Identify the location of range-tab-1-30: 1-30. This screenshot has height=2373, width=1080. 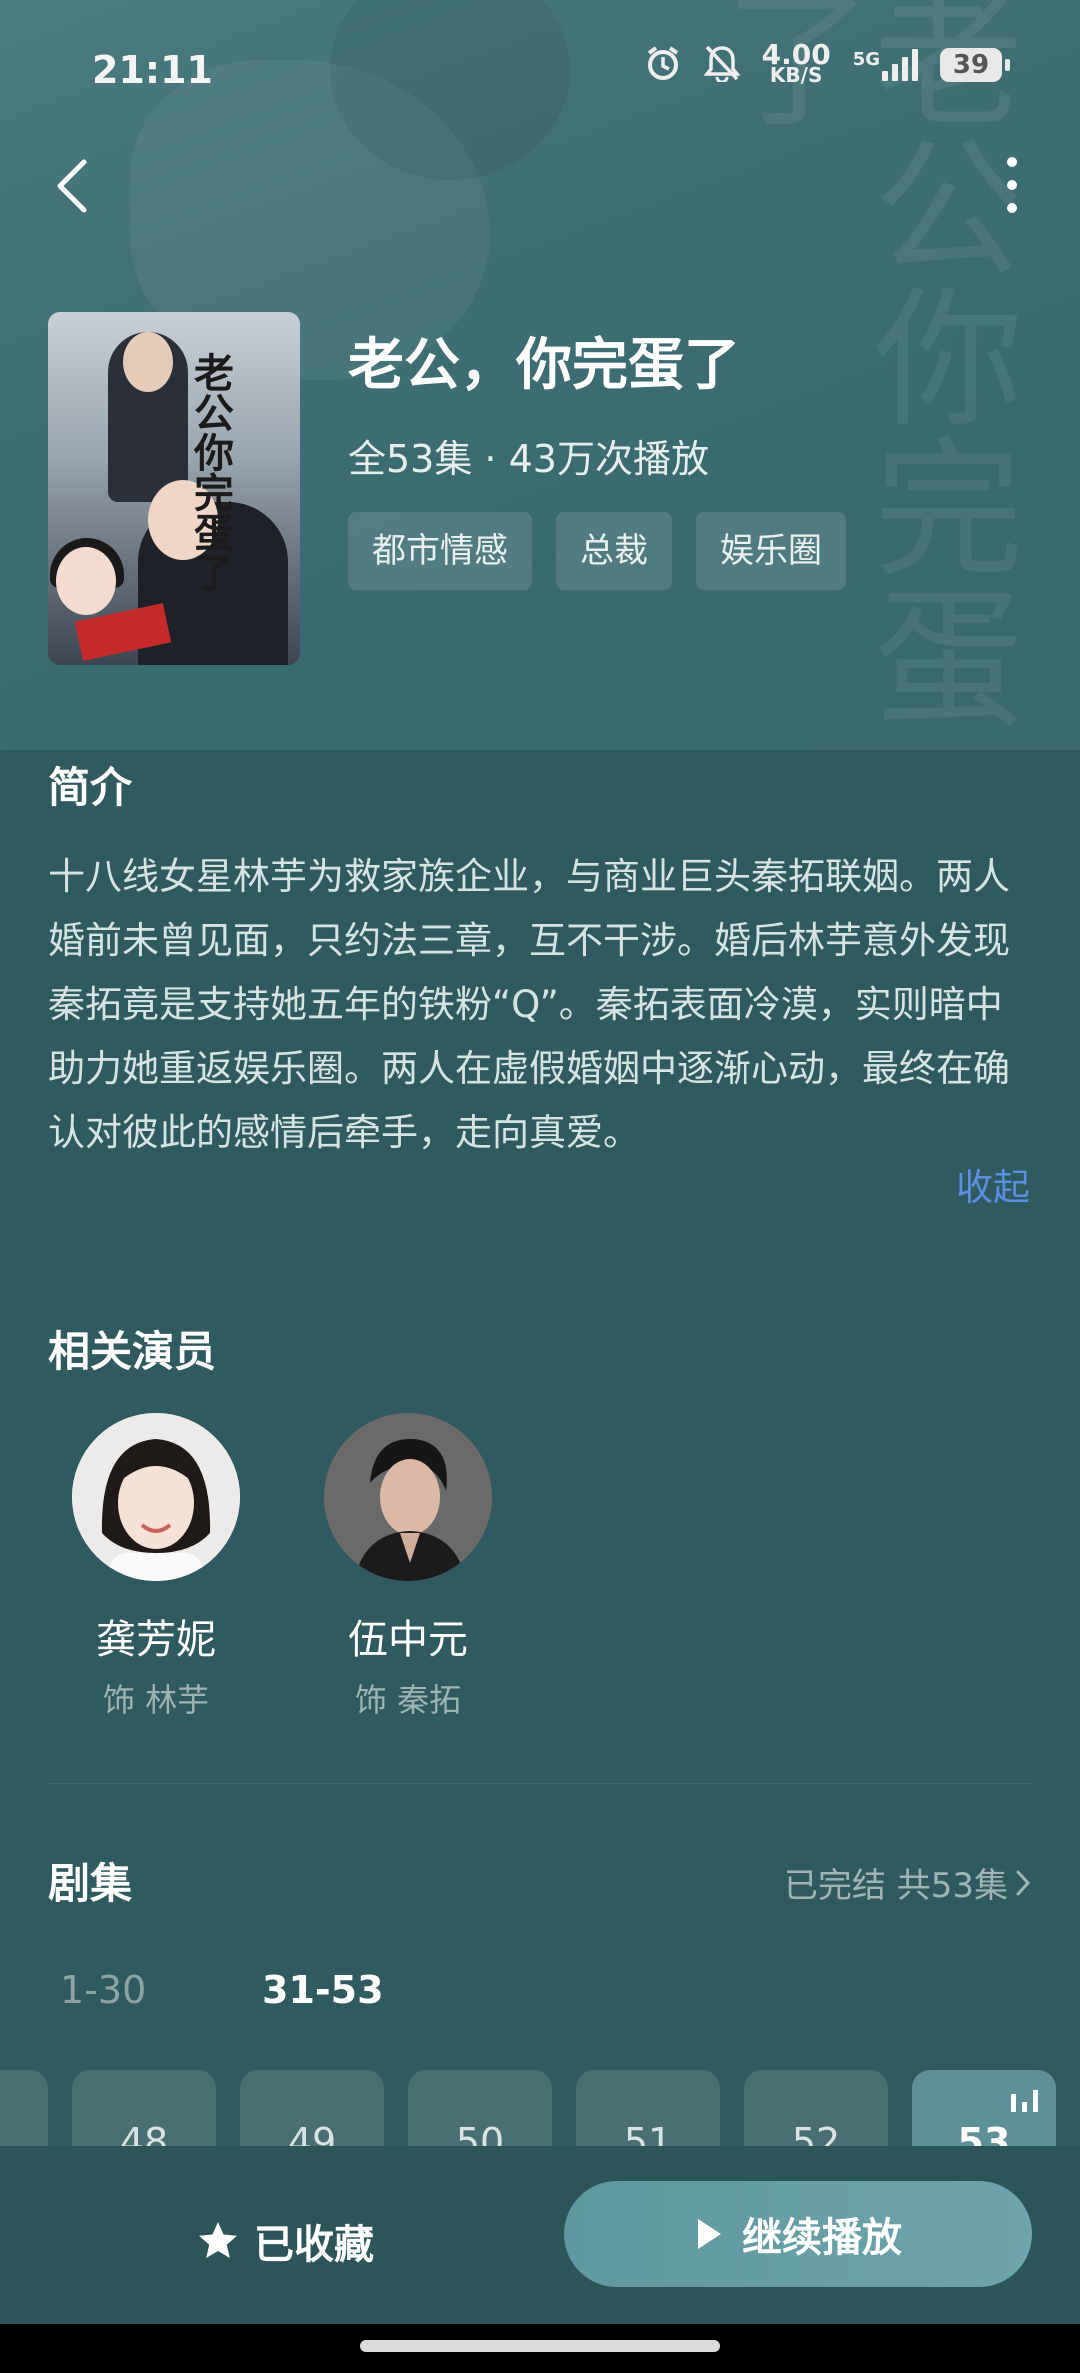
(103, 1990).